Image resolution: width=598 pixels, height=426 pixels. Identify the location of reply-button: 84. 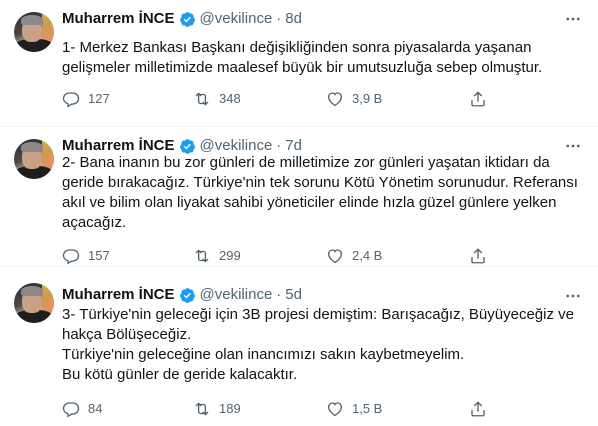
(82, 409).